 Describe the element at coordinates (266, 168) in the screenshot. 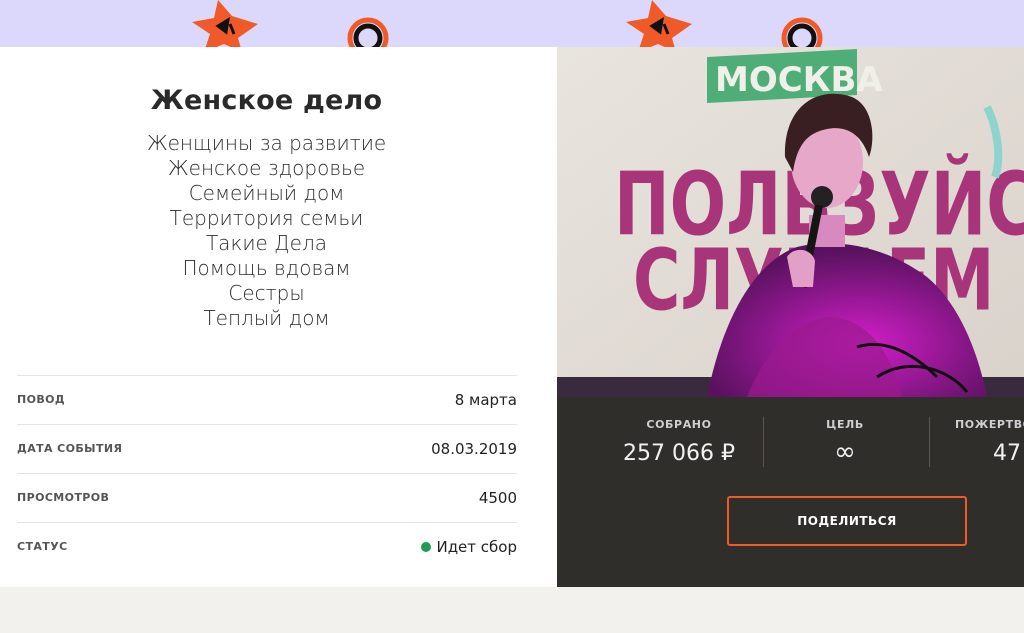

I see `partner-item: Женское здоровье` at that location.